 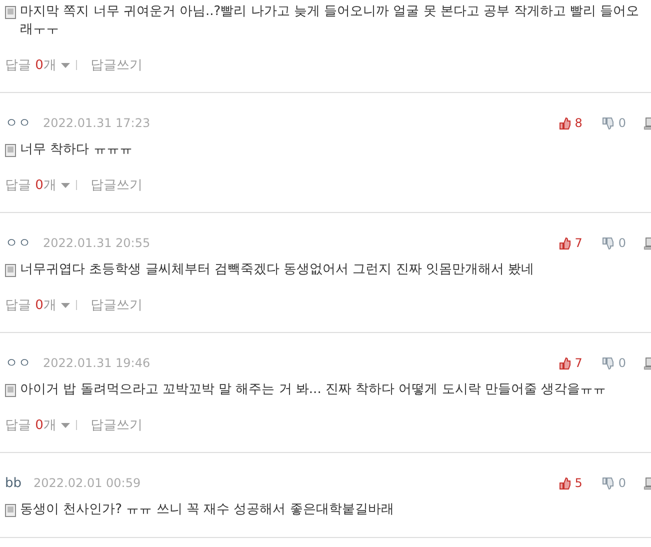 I want to click on author-name: bb, so click(x=13, y=483).